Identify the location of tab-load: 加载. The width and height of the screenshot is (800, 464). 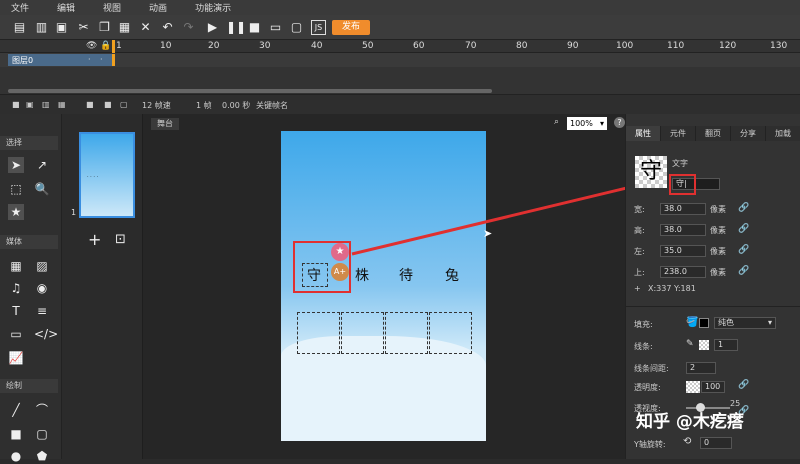
(783, 133).